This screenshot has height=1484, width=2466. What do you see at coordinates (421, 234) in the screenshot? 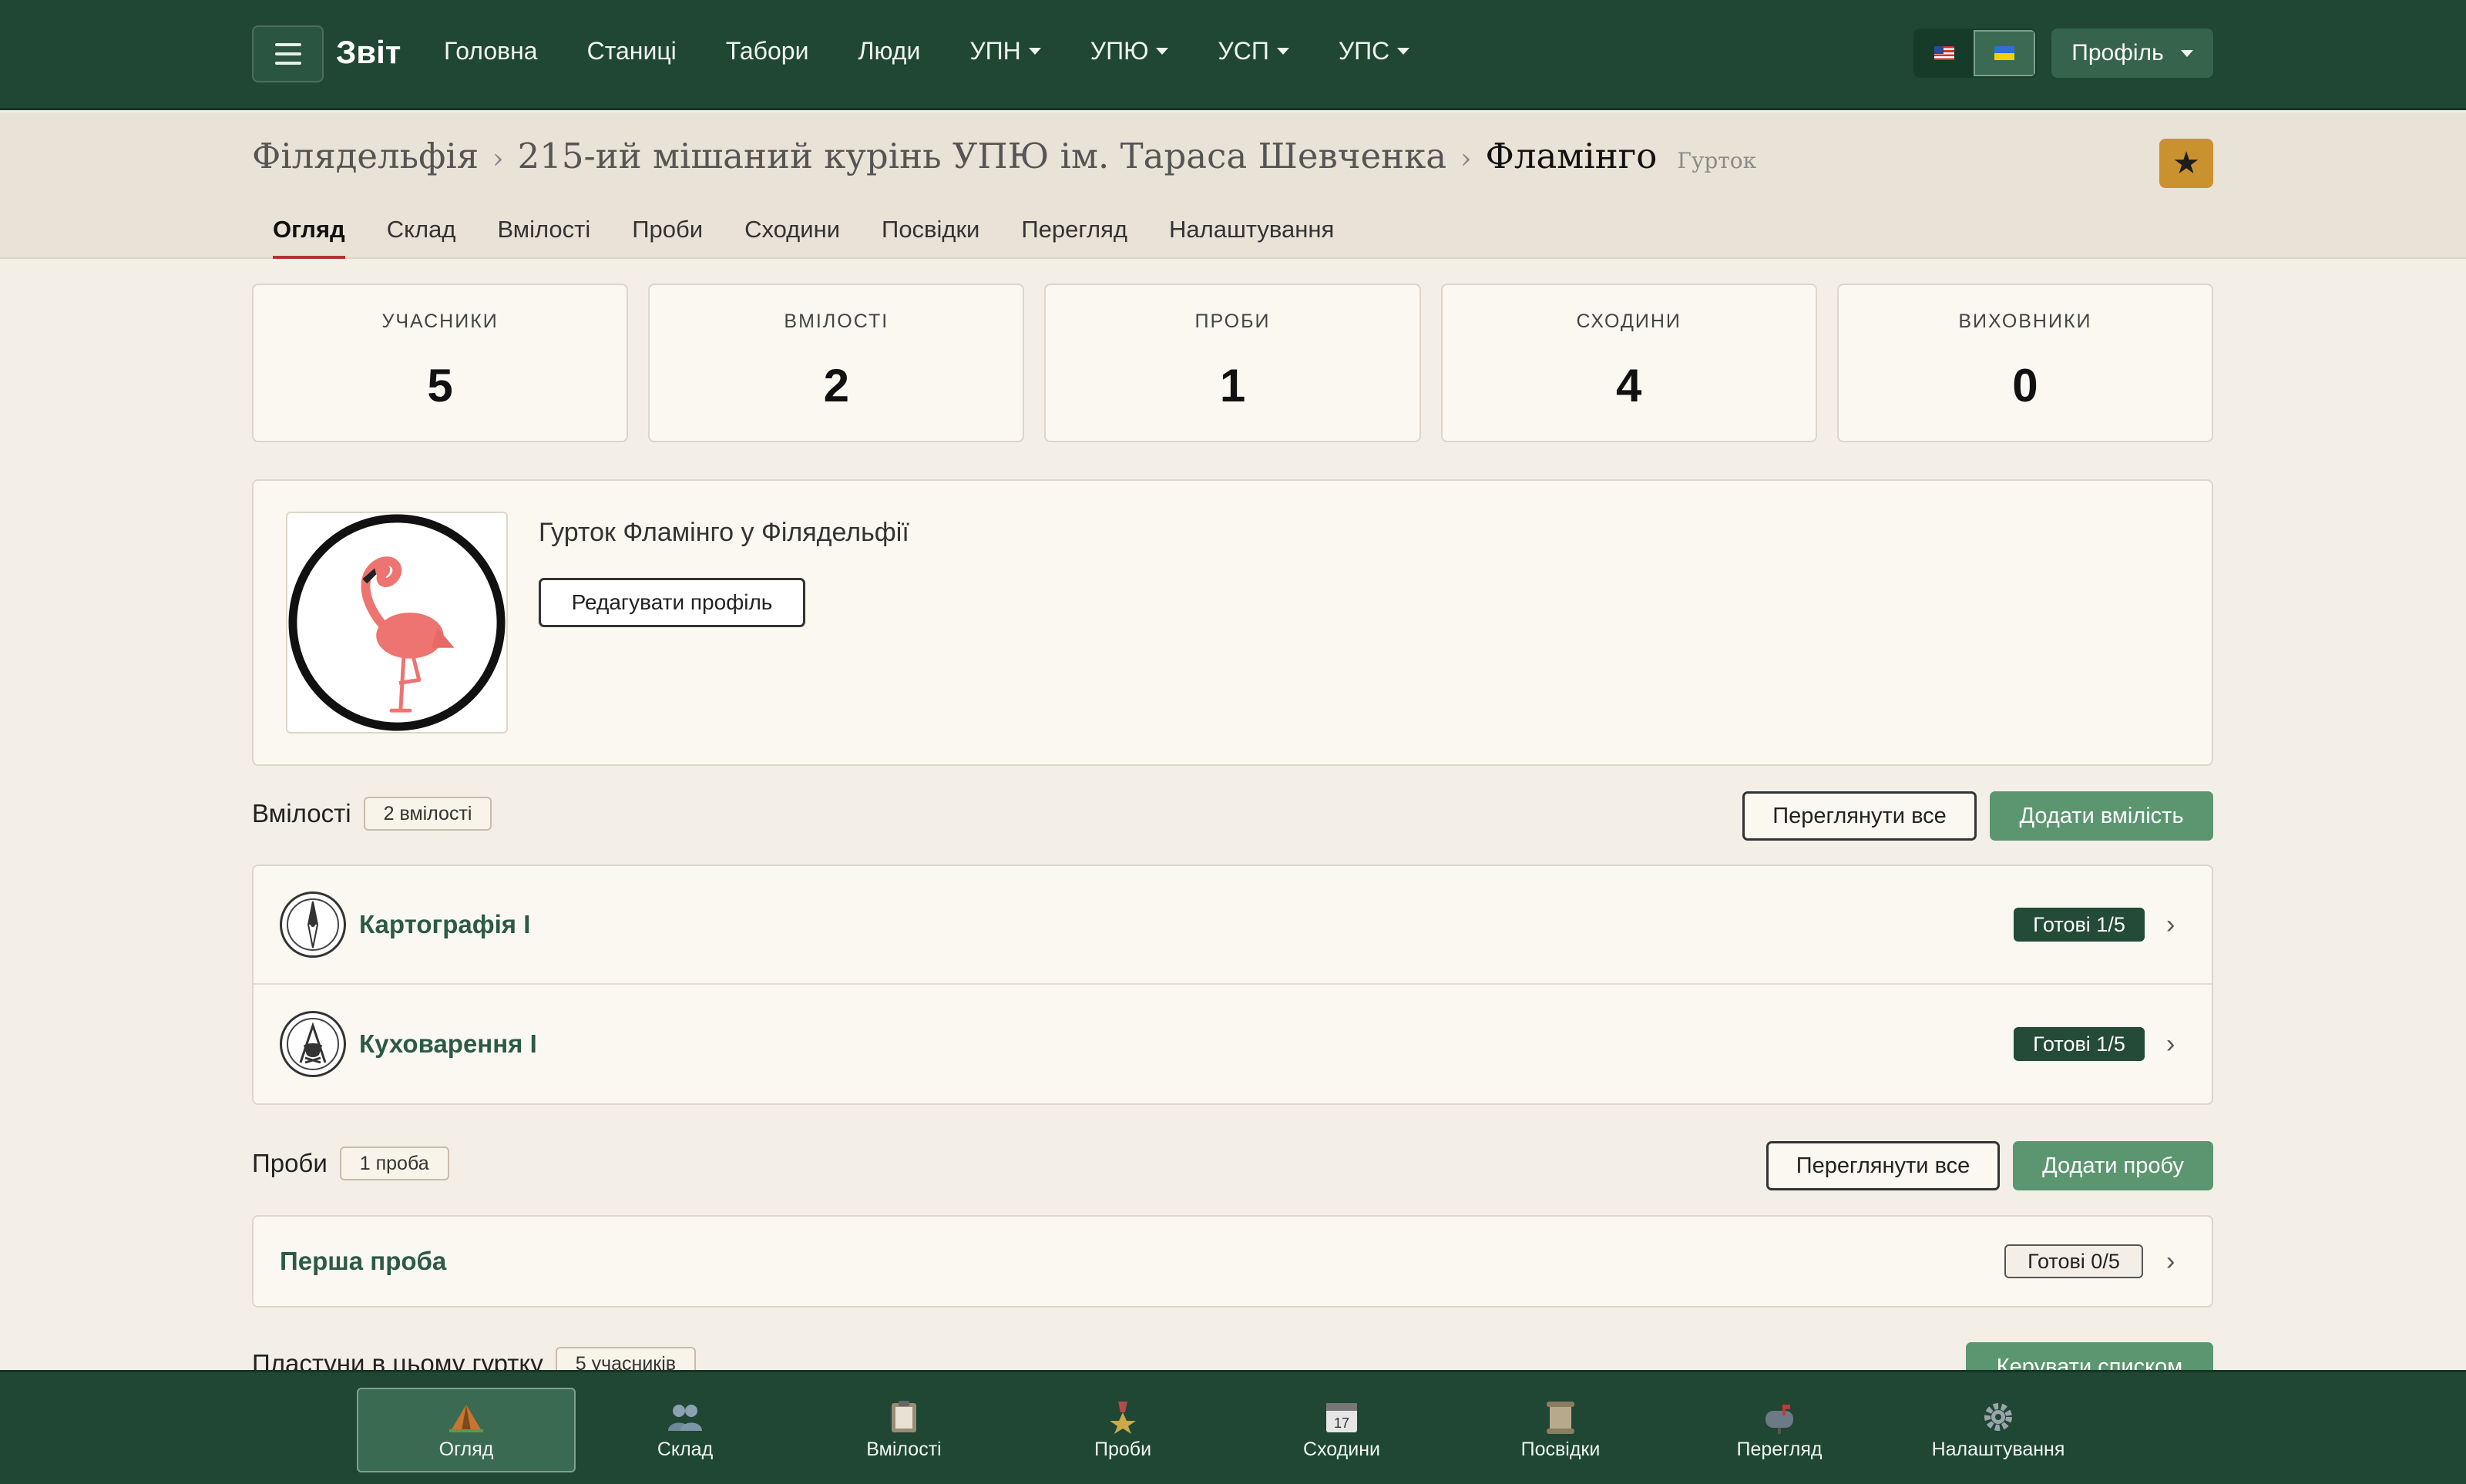
I see `tab-roster: Склад` at bounding box center [421, 234].